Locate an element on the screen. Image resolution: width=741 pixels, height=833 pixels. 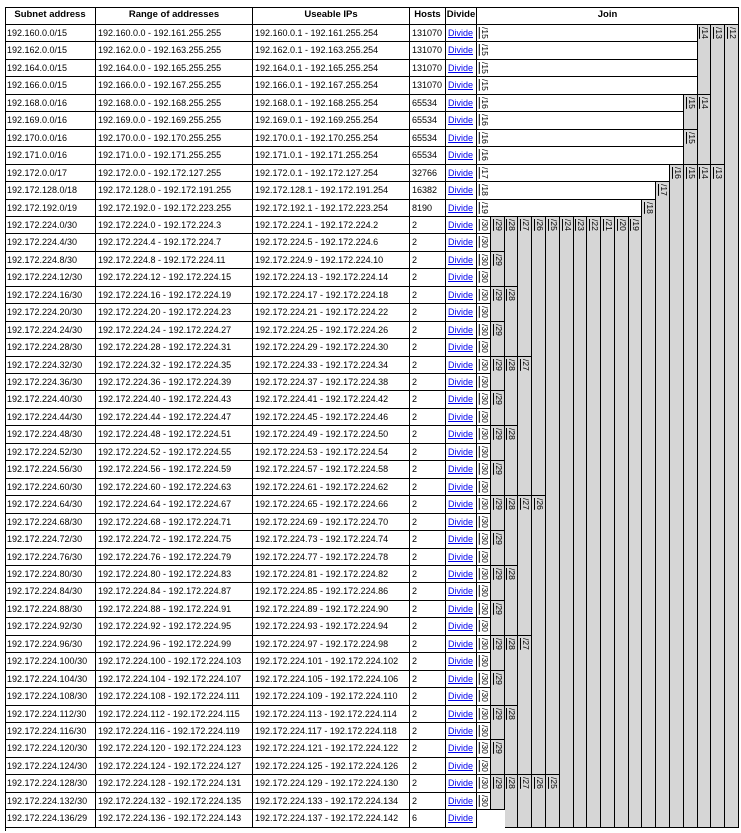
join-prefix-link: /21 is located at coordinates (609, 225).